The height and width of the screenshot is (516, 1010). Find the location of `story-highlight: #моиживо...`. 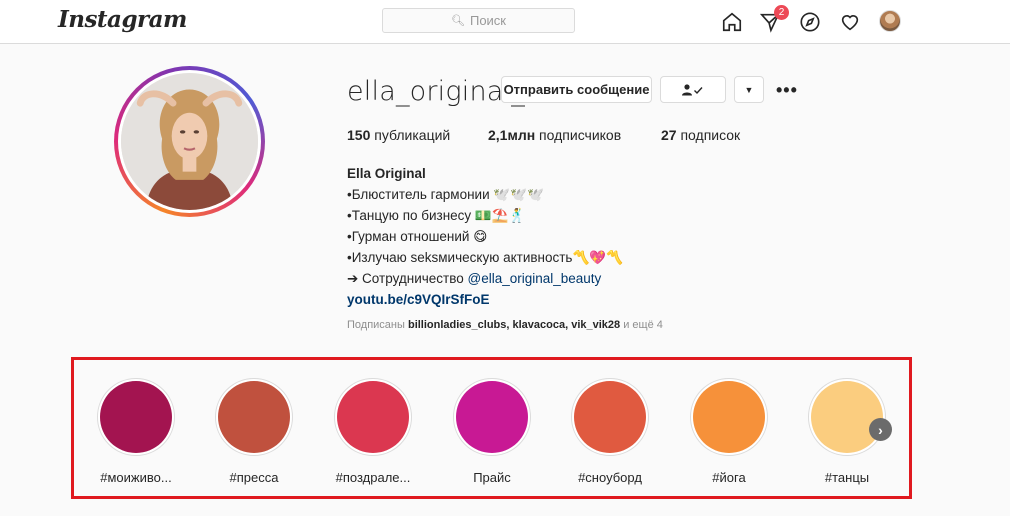

story-highlight: #моиживо... is located at coordinates (136, 431).